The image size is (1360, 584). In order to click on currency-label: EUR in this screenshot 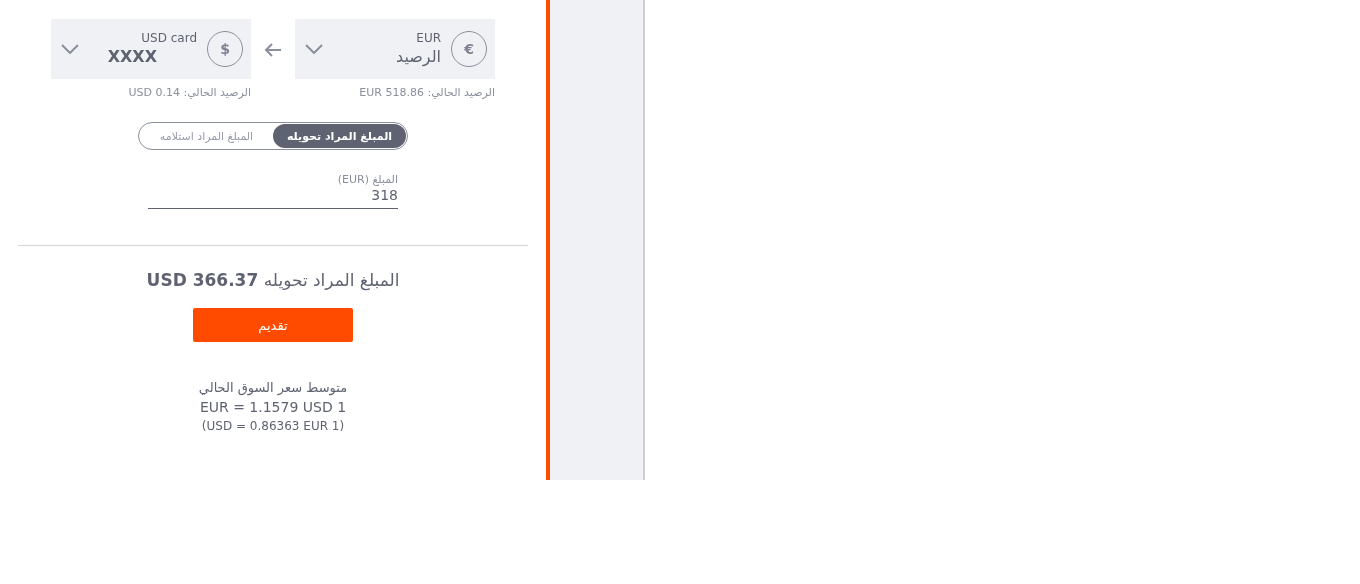, I will do `click(428, 38)`.